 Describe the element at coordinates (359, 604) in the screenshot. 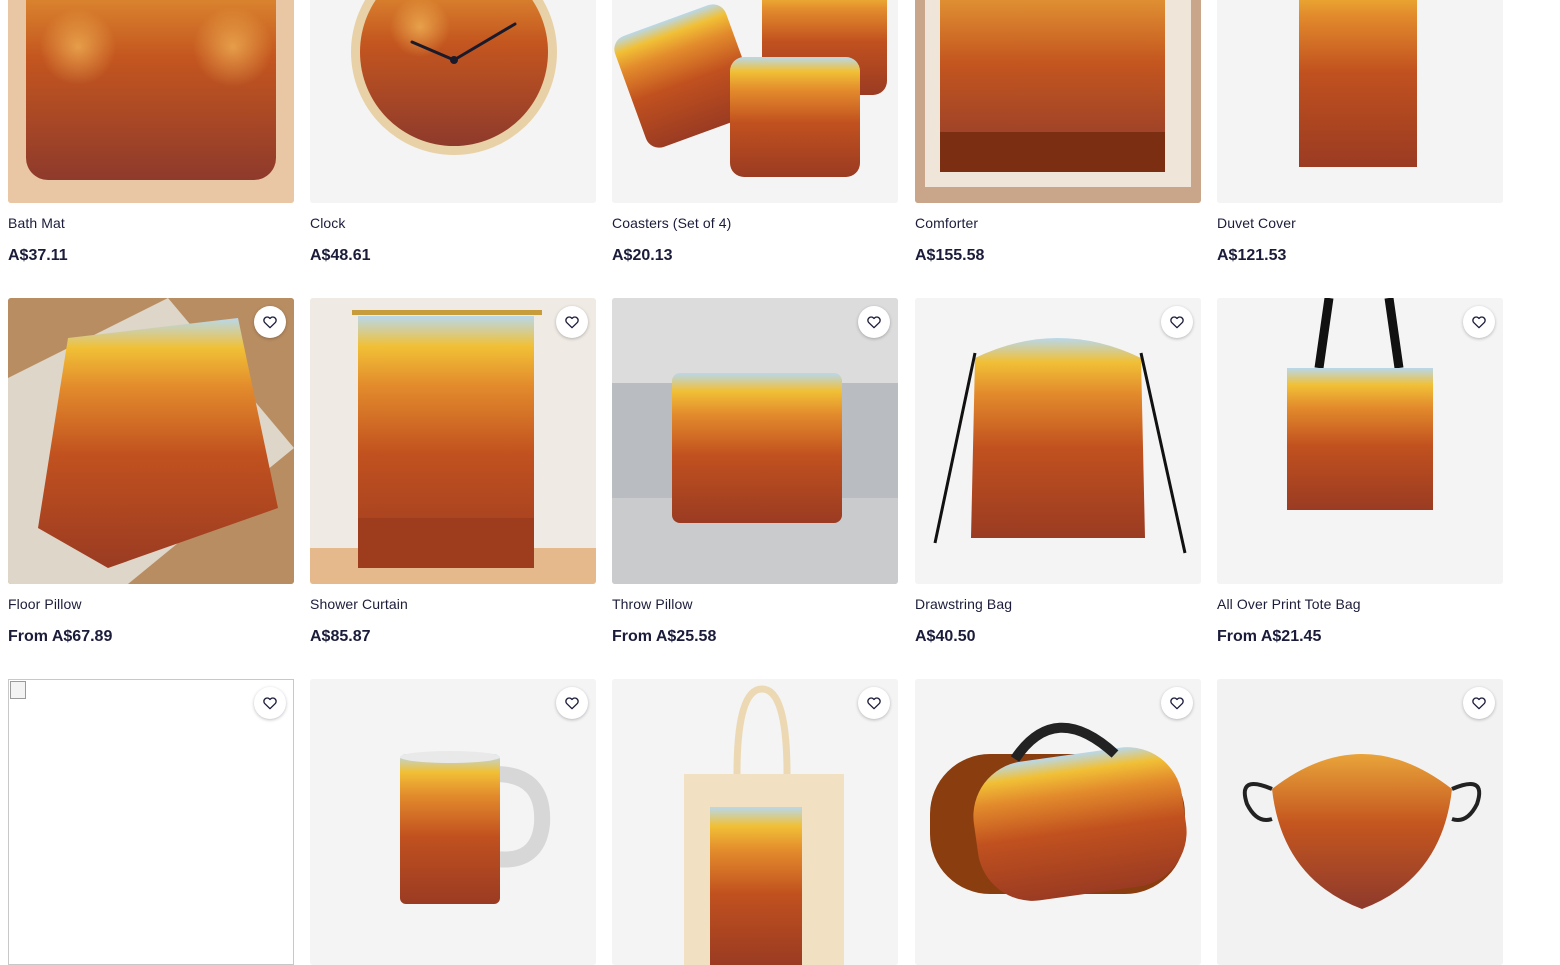

I see `product-title: Shower Curtain` at that location.